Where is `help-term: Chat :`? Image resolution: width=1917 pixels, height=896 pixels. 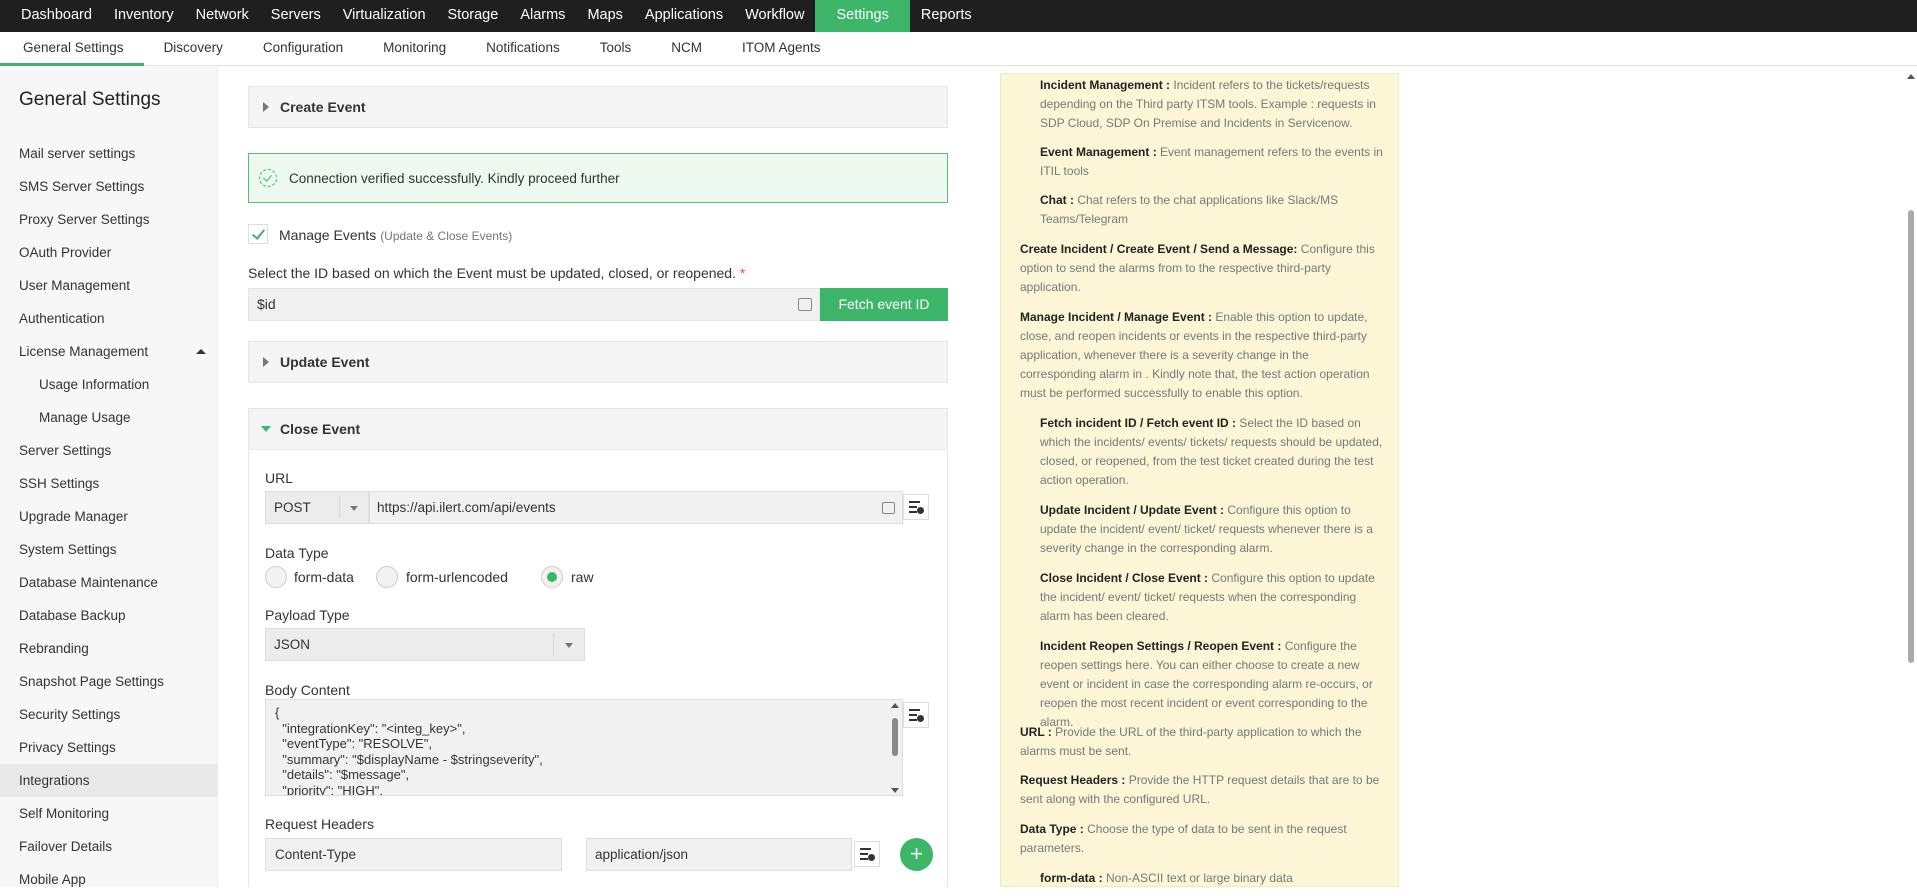
help-term: Chat : is located at coordinates (1057, 200).